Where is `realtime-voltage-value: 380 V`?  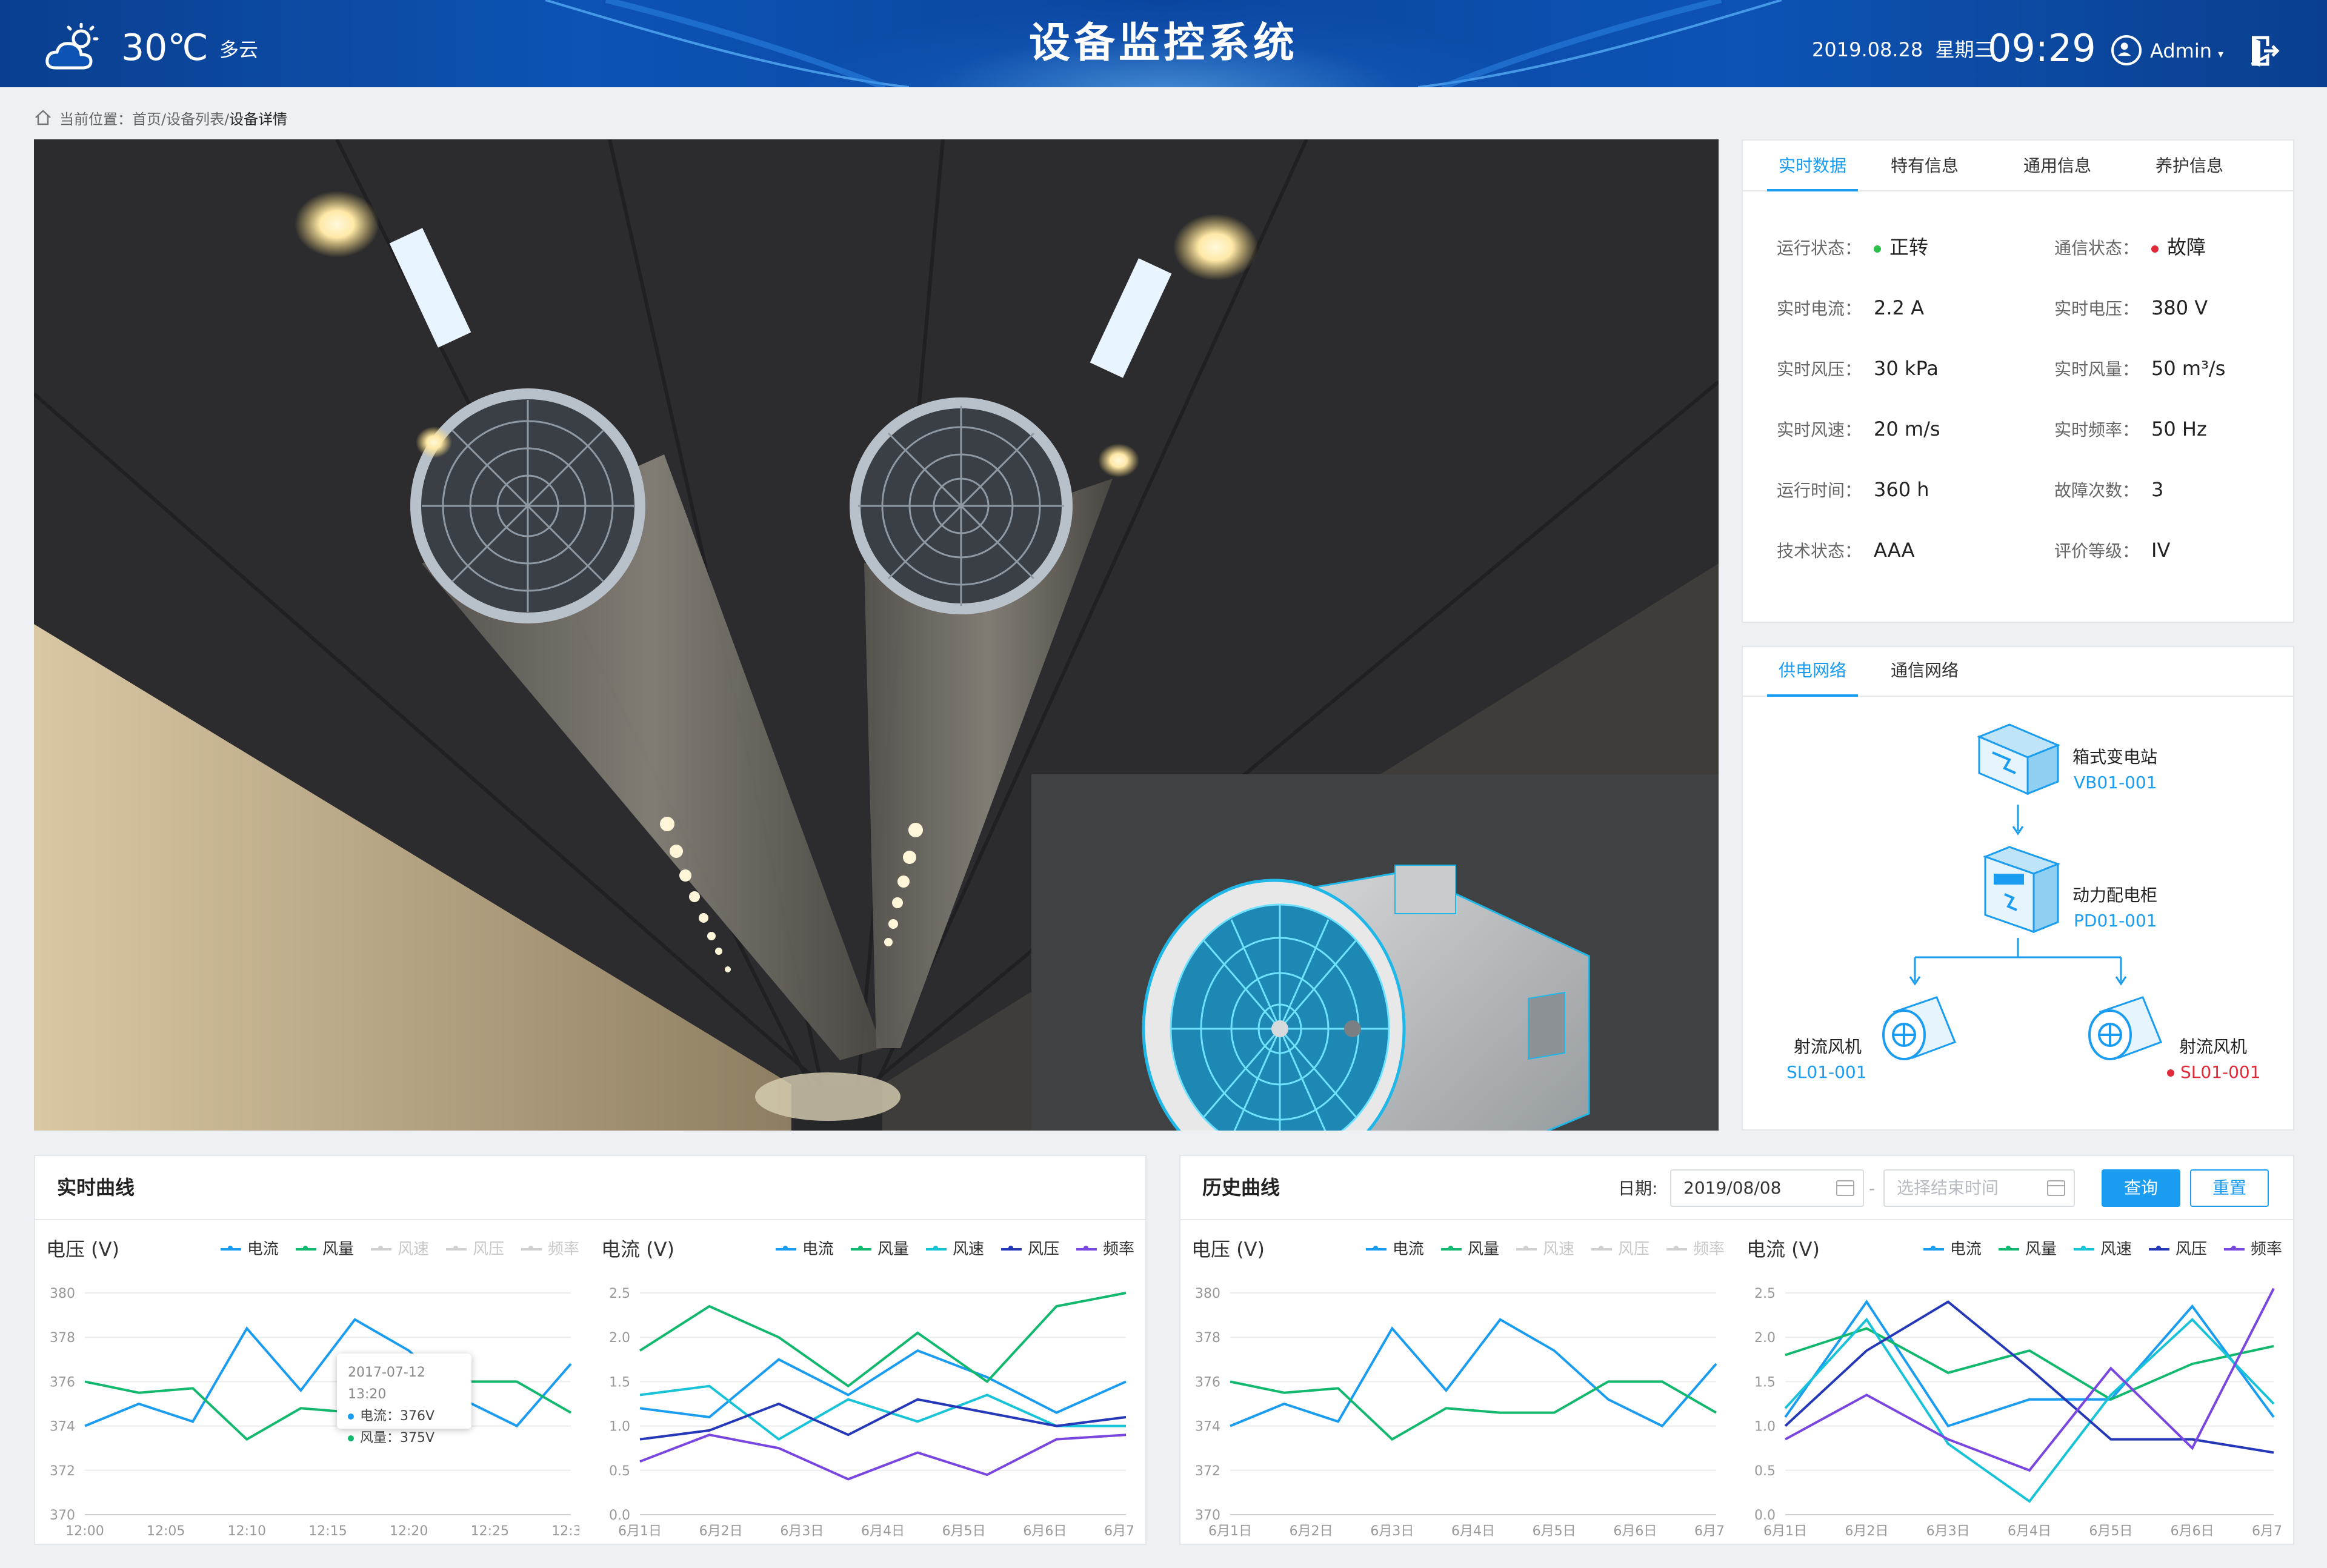
realtime-voltage-value: 380 V is located at coordinates (2179, 307).